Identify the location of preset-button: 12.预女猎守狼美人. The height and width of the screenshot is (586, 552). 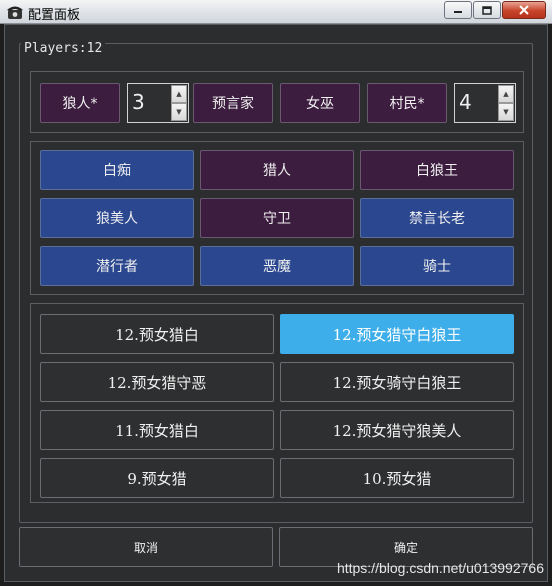
(397, 430).